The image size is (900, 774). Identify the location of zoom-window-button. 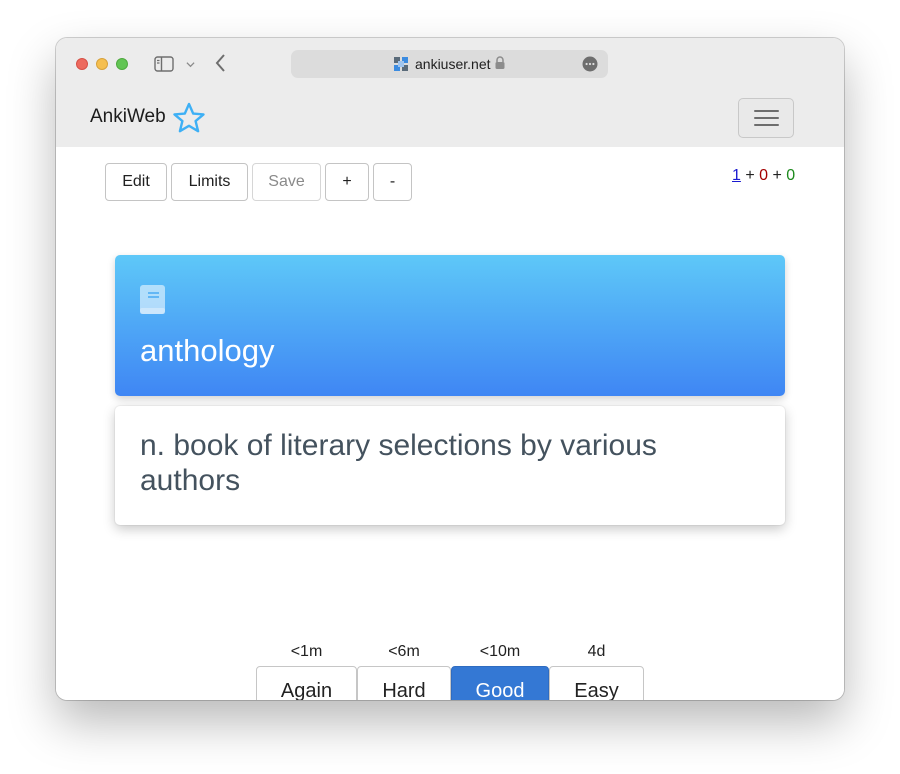
(122, 64).